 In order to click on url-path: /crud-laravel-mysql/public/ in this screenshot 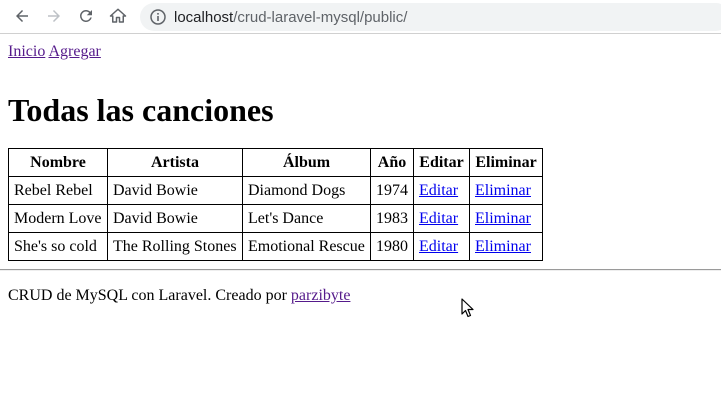, I will do `click(320, 17)`.